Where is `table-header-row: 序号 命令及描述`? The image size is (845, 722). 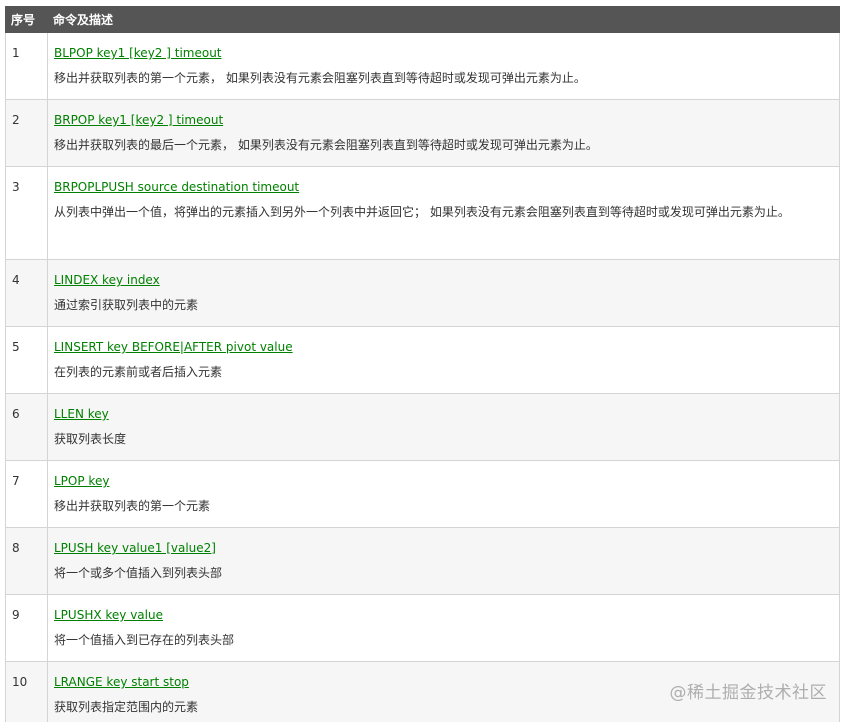
table-header-row: 序号 命令及描述 is located at coordinates (422, 19).